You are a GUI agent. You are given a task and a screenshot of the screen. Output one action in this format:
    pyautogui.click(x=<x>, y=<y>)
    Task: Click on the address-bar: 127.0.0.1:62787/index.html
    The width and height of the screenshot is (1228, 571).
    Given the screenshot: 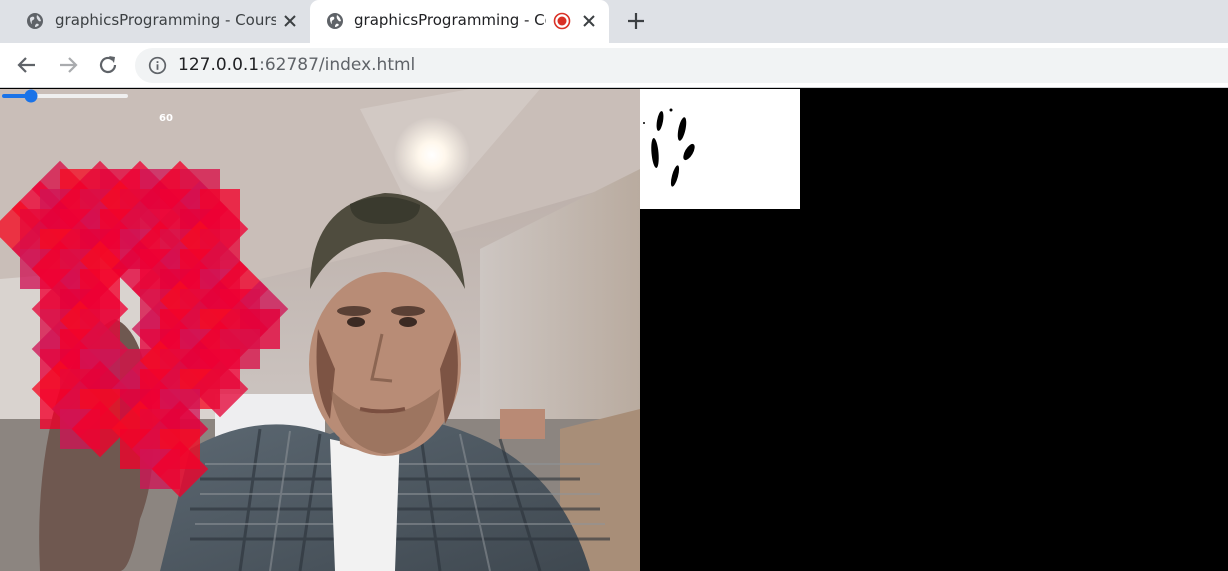 What is the action you would take?
    pyautogui.click(x=681, y=65)
    